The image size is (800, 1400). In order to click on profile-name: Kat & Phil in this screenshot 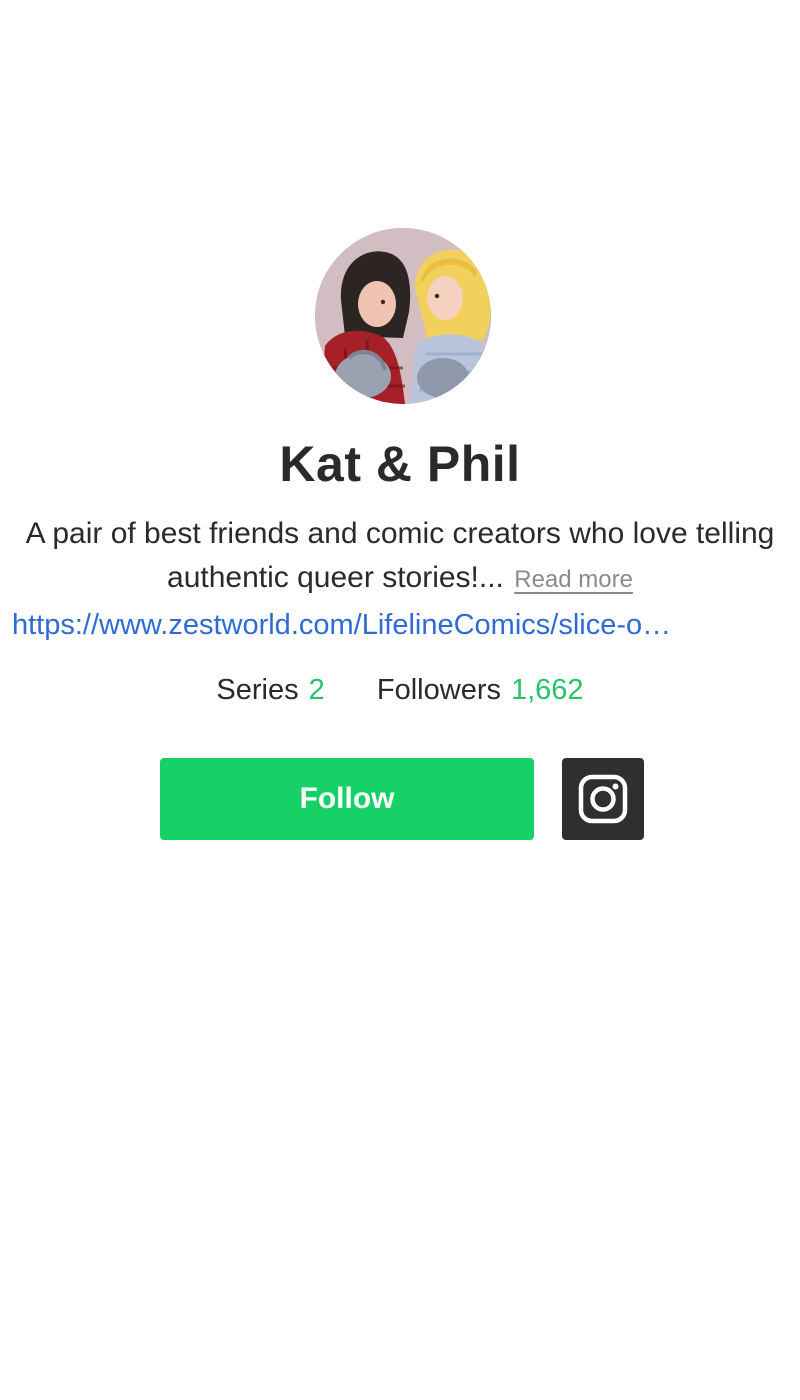, I will do `click(400, 464)`.